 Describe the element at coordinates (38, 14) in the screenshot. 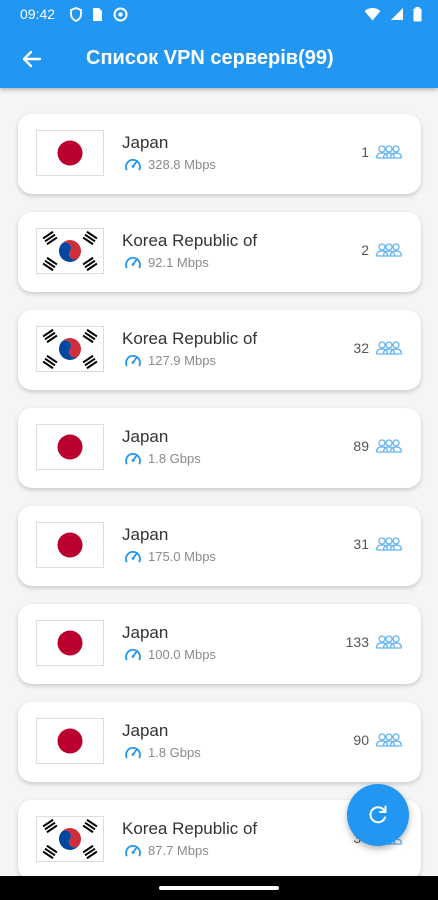

I see `status-time: 09:42` at that location.